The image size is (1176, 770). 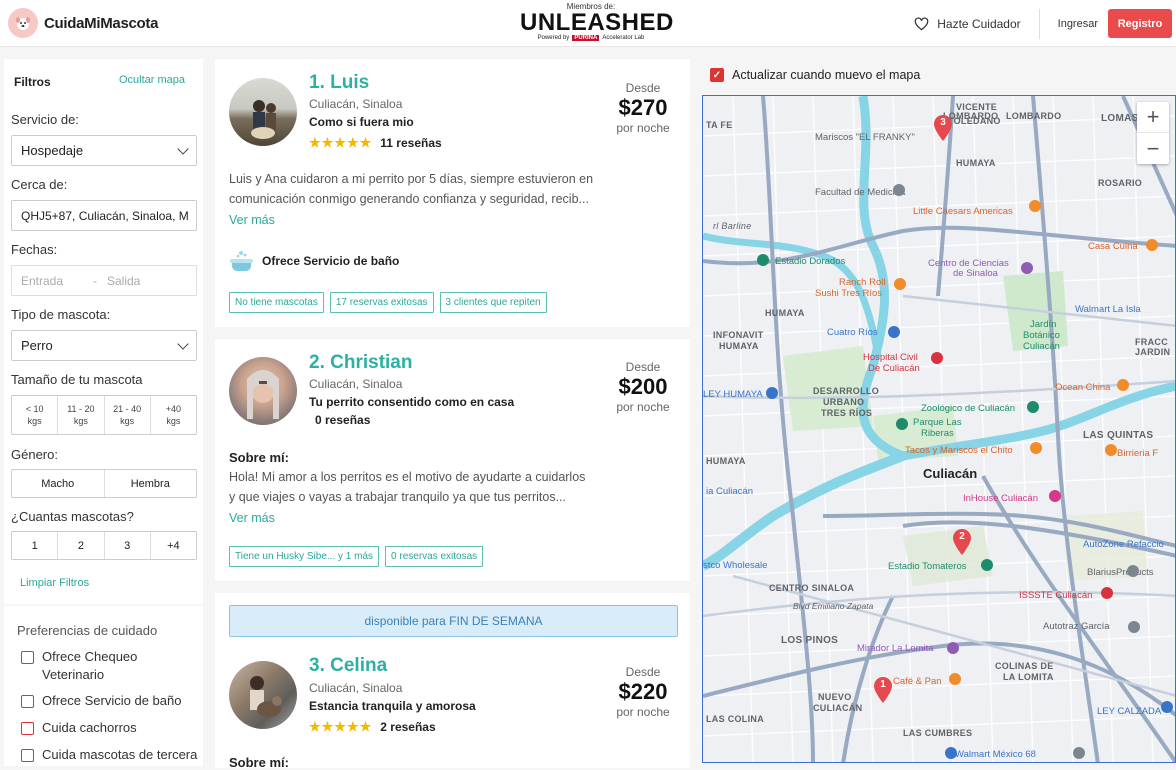 What do you see at coordinates (35, 545) in the screenshot?
I see `count-option: 1` at bounding box center [35, 545].